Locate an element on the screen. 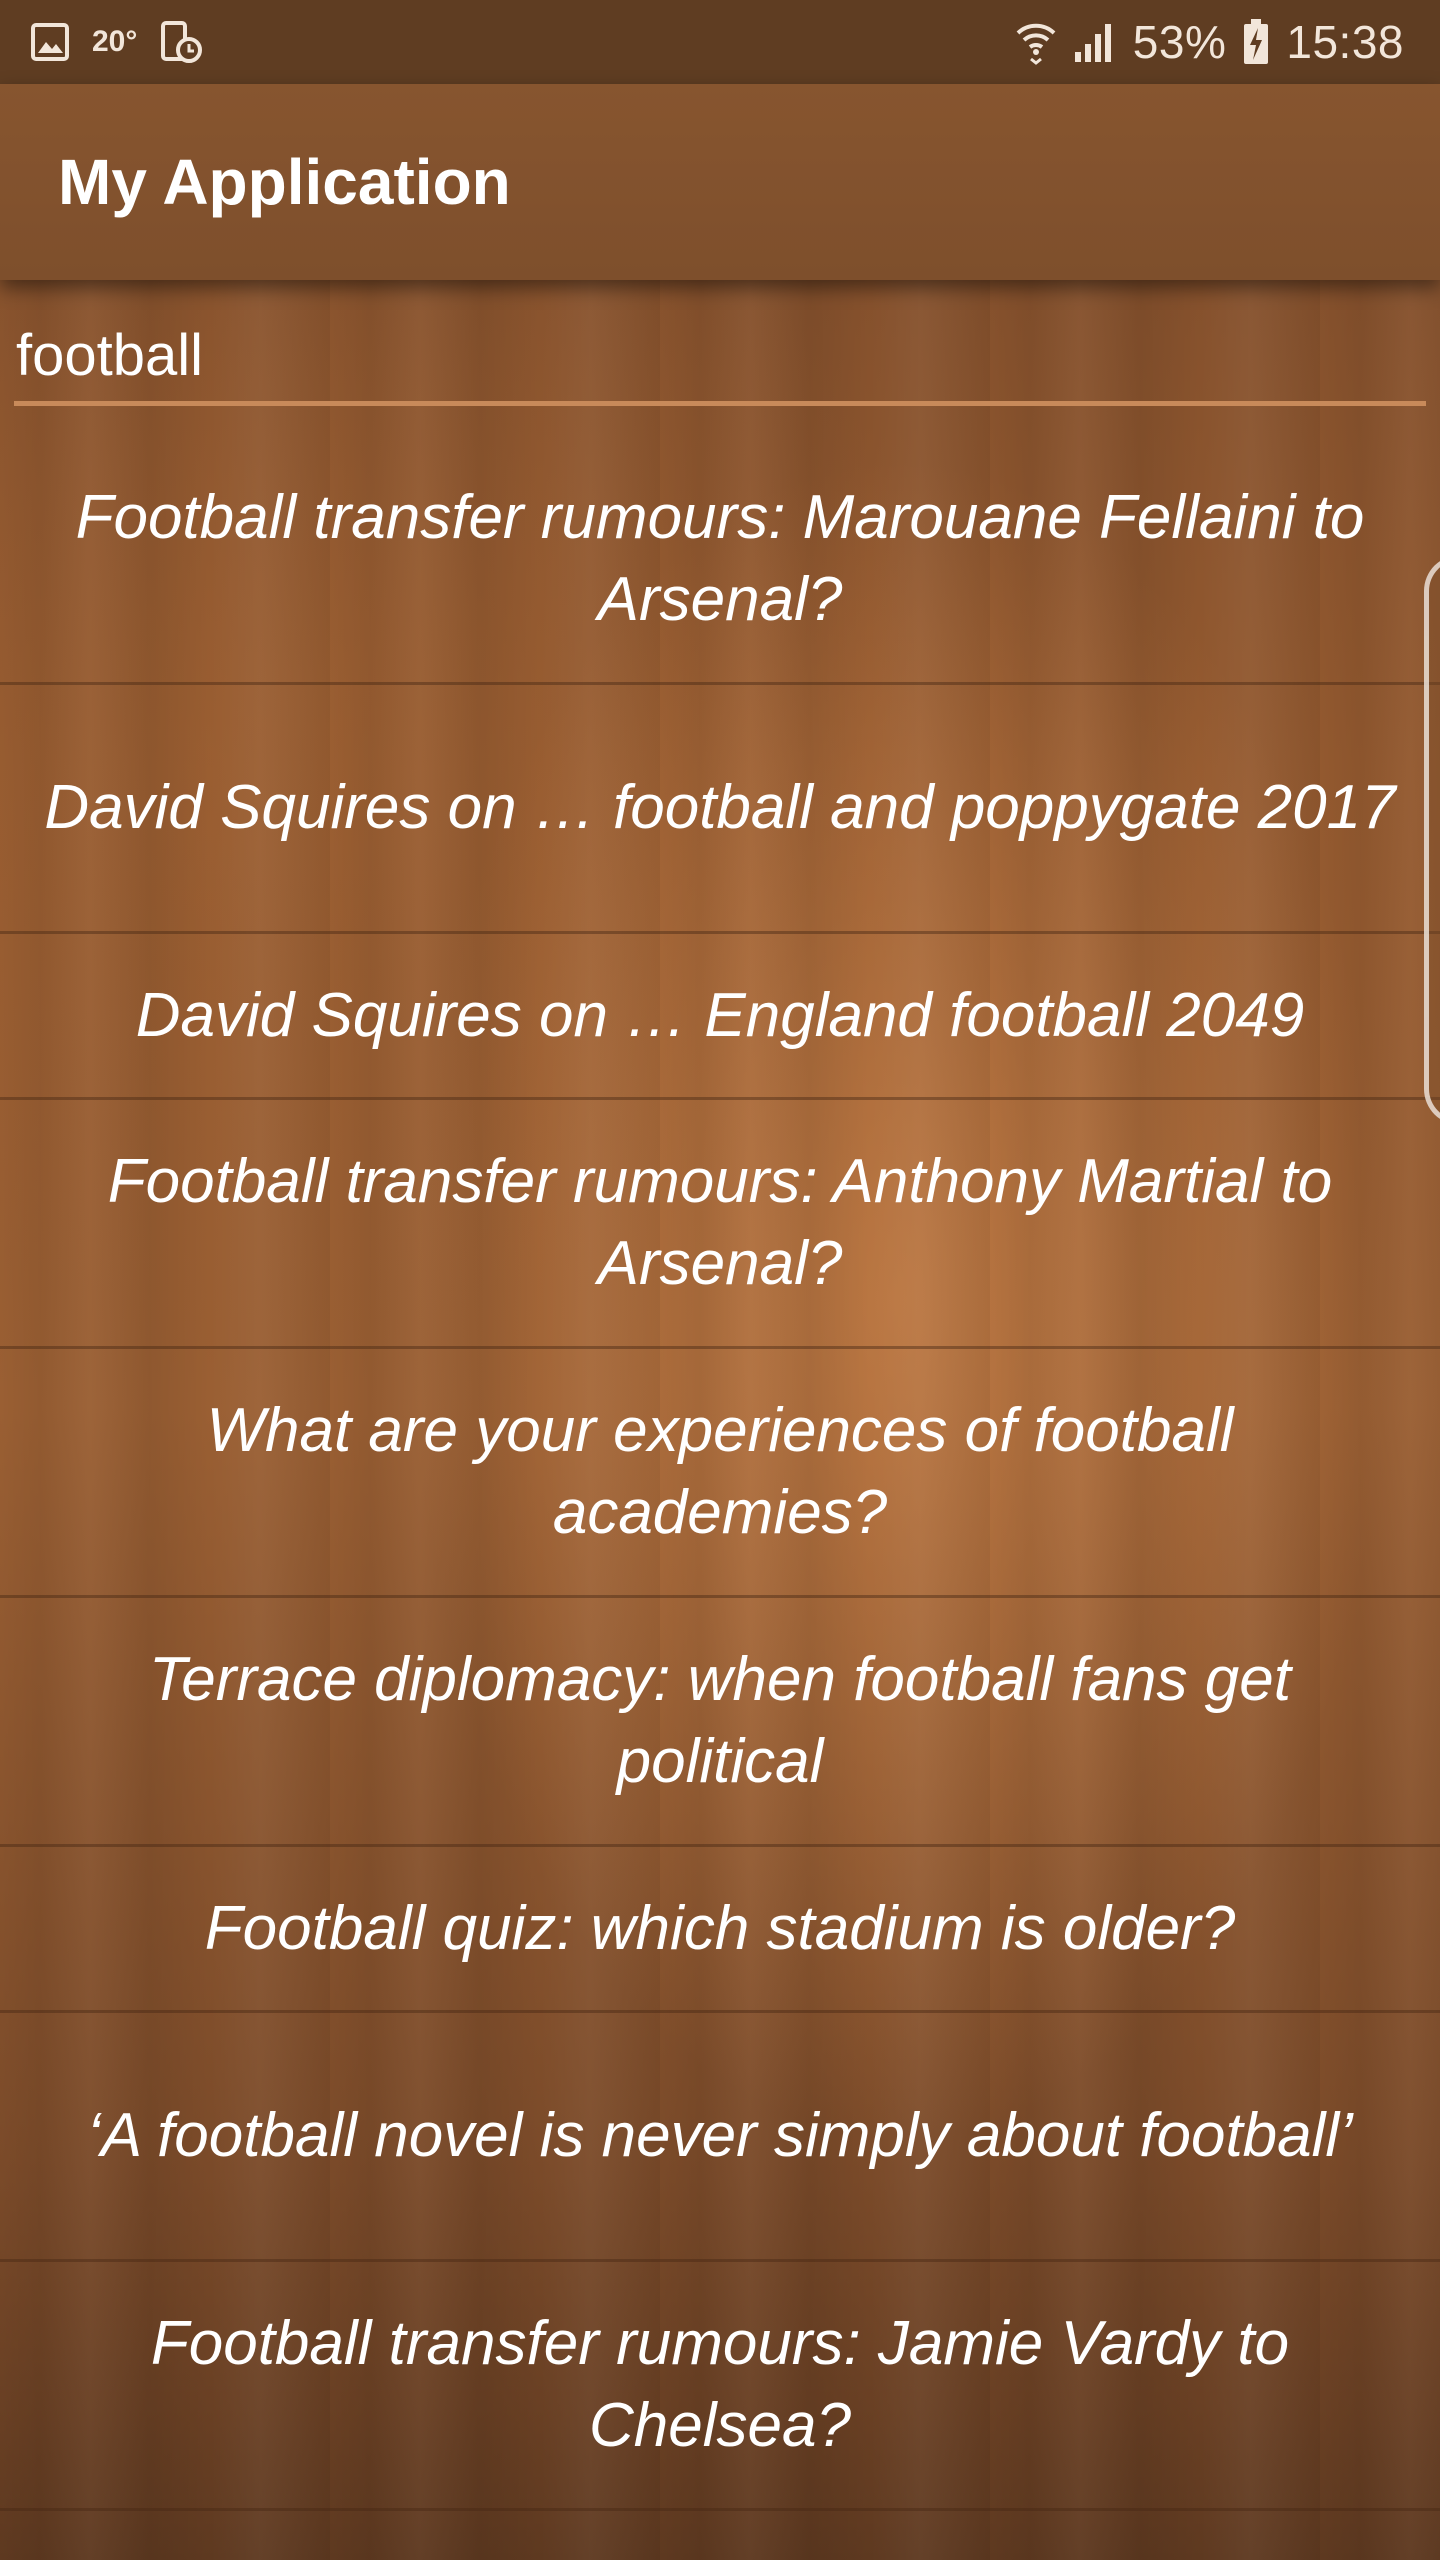  app-title: My Application is located at coordinates (284, 182).